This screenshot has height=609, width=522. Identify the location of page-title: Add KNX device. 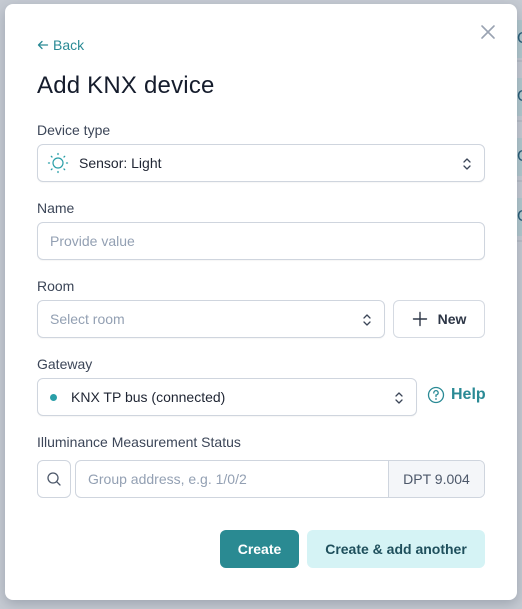
(126, 85).